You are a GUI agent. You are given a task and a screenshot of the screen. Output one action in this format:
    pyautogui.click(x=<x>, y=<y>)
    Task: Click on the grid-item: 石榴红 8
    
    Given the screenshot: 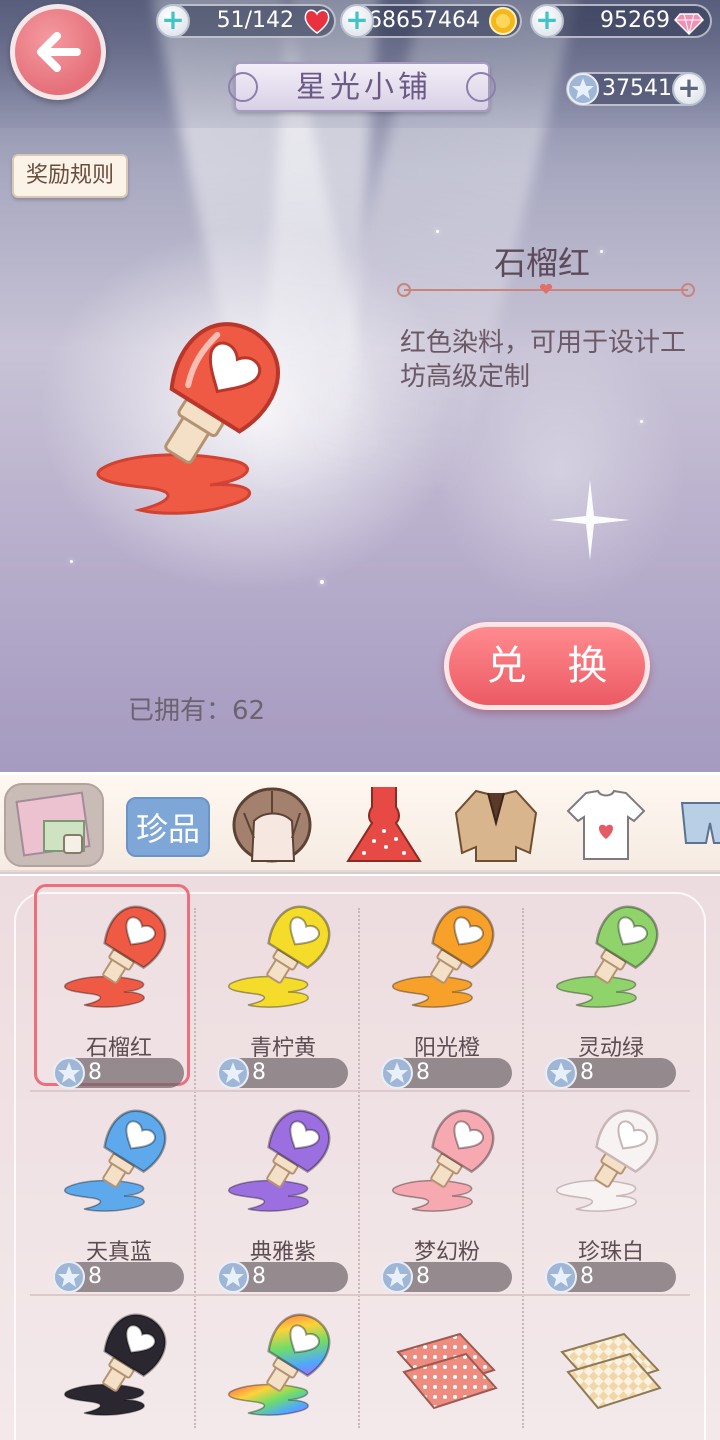 What is the action you would take?
    pyautogui.click(x=114, y=986)
    